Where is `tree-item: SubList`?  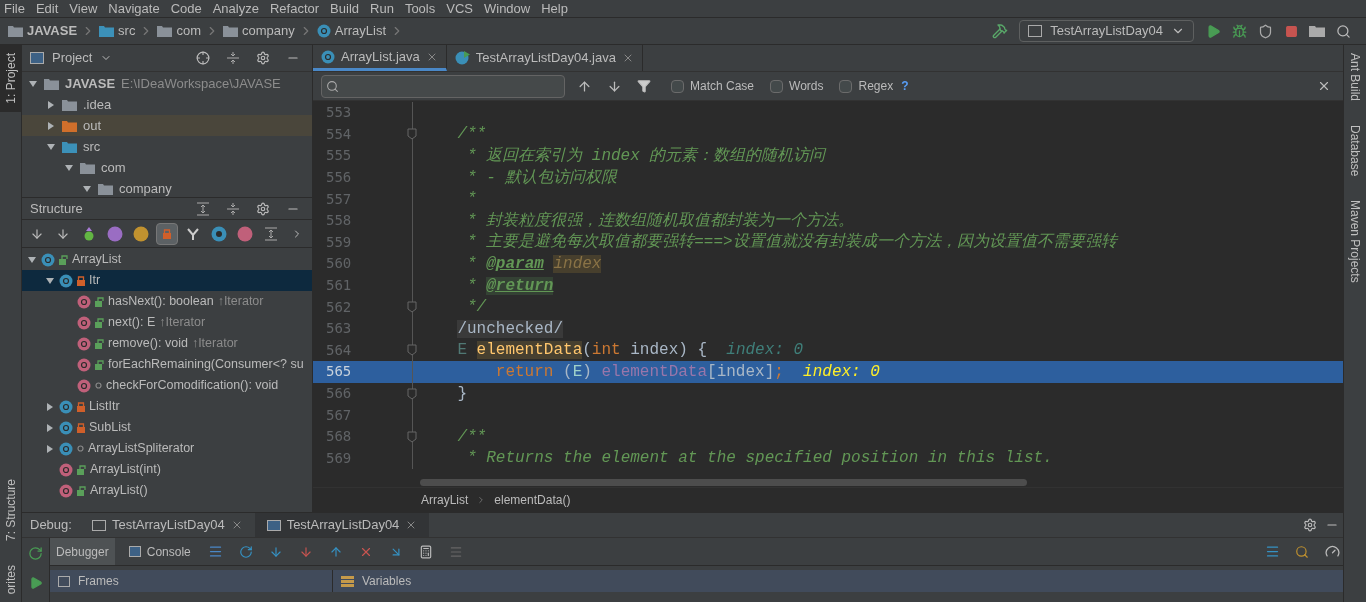 tree-item: SubList is located at coordinates (167, 427).